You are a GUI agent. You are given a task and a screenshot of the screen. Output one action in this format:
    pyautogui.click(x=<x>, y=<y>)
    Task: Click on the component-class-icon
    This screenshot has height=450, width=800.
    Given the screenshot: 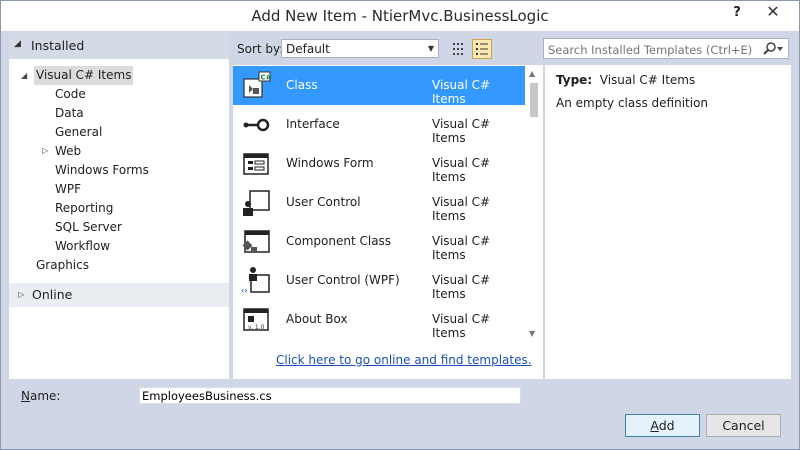 What is the action you would take?
    pyautogui.click(x=256, y=241)
    